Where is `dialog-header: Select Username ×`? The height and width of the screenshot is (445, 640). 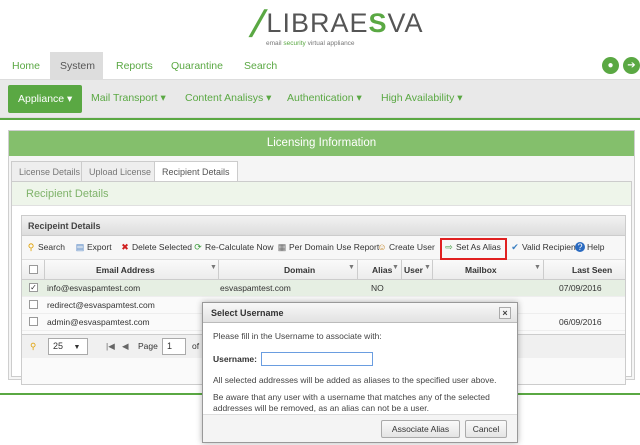 dialog-header: Select Username × is located at coordinates (360, 313).